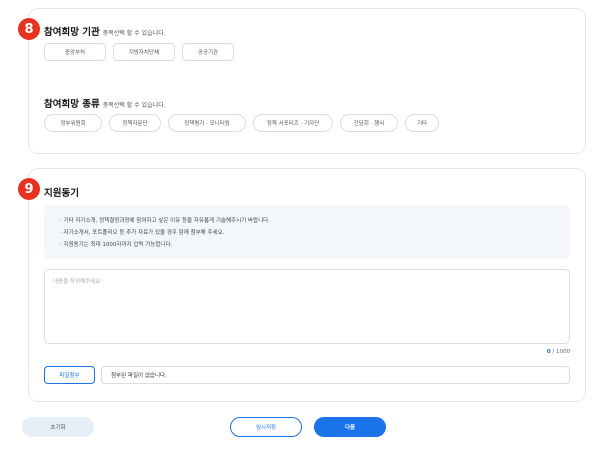 This screenshot has height=454, width=600. What do you see at coordinates (293, 123) in the screenshot?
I see `type-option-supporters: 정책 서포터즈 · 기자단` at bounding box center [293, 123].